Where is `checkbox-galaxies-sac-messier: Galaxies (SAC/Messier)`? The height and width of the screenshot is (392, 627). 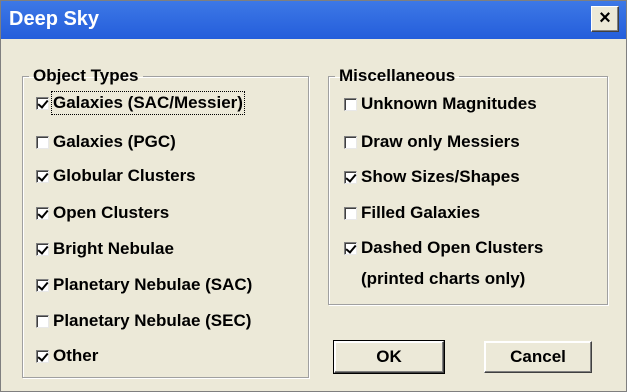
checkbox-galaxies-sac-messier: Galaxies (SAC/Messier) is located at coordinates (140, 103).